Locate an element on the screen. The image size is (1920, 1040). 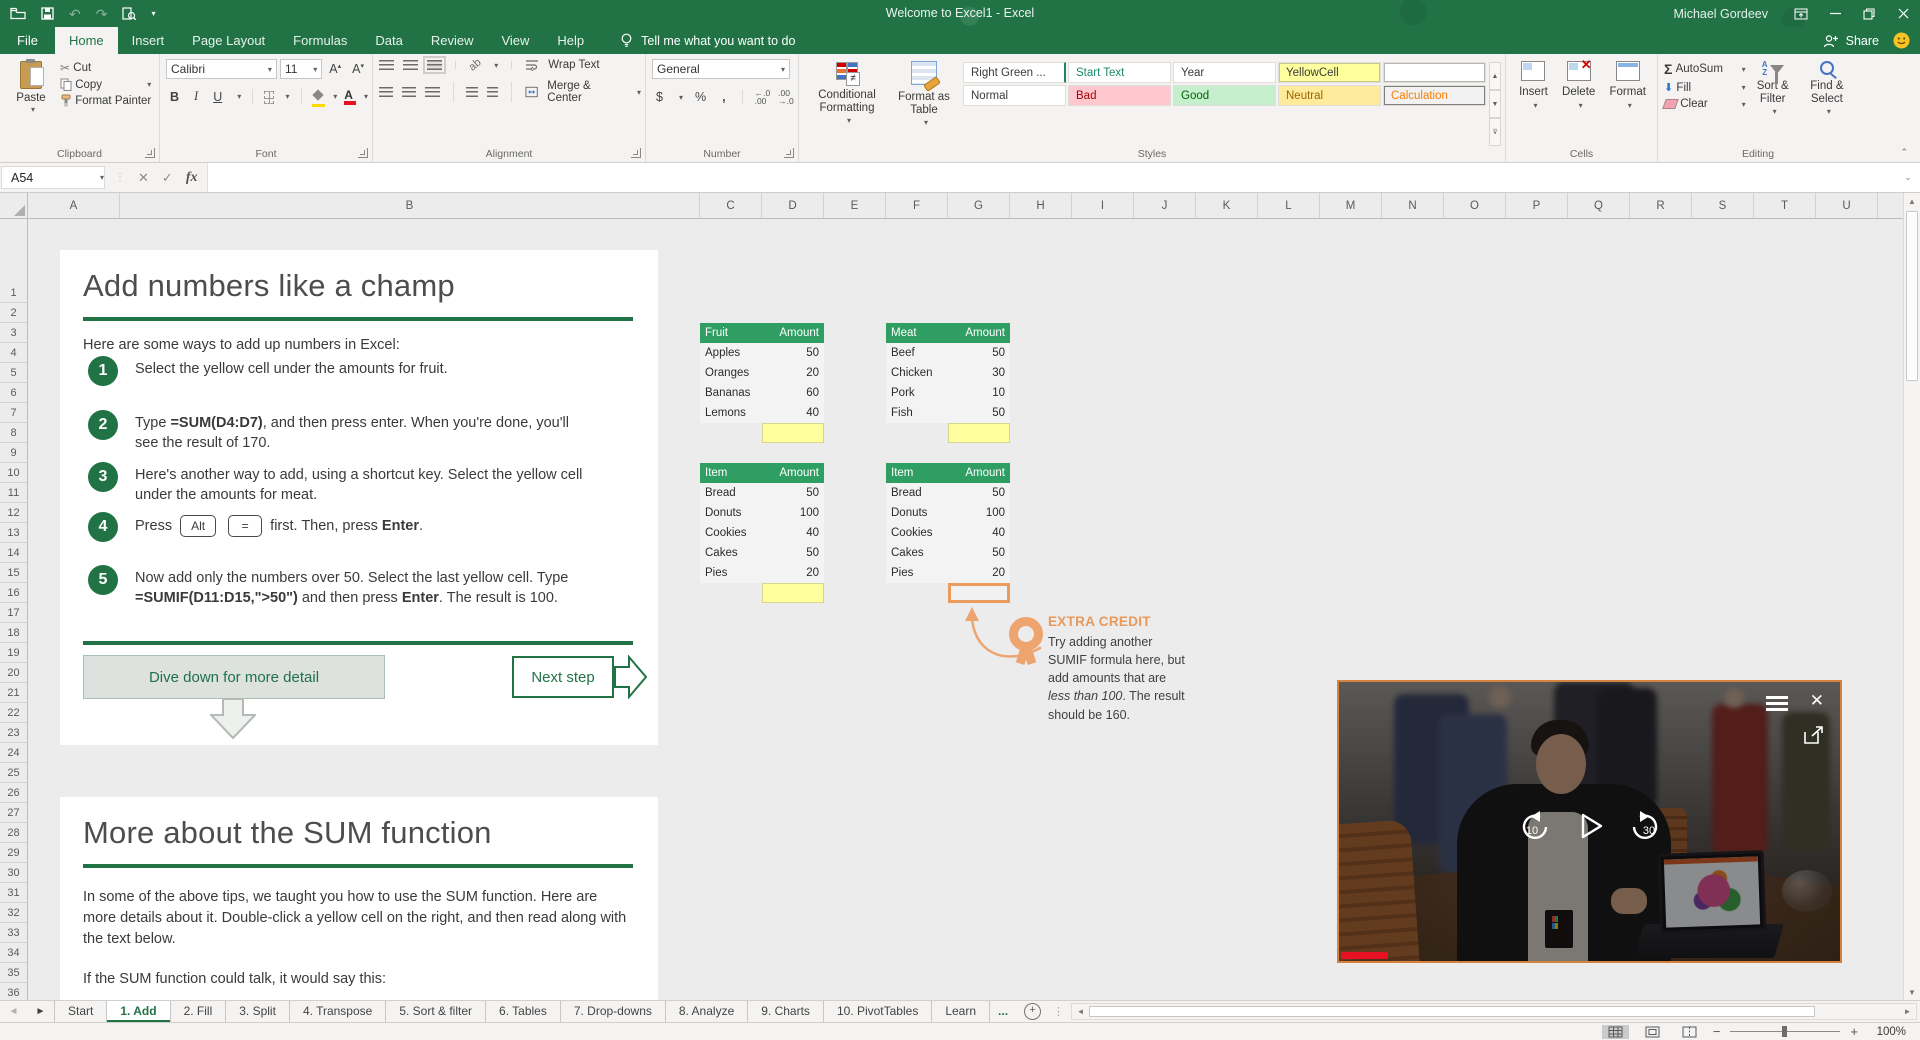
items2-row: Donuts 100 is located at coordinates (948, 513).